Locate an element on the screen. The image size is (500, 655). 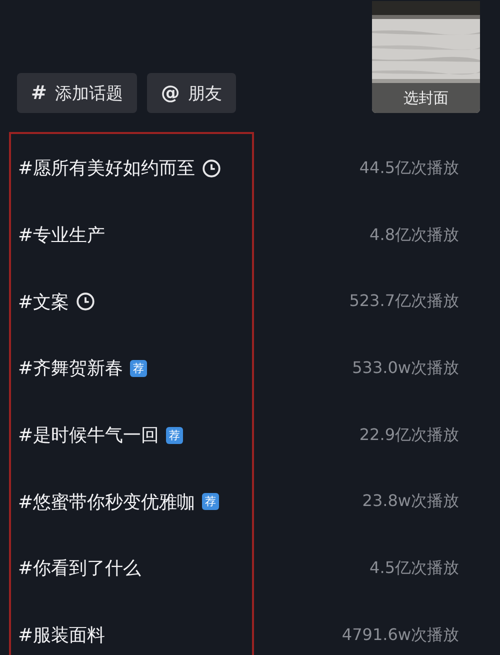
action-button: @ 朋友 is located at coordinates (191, 93).